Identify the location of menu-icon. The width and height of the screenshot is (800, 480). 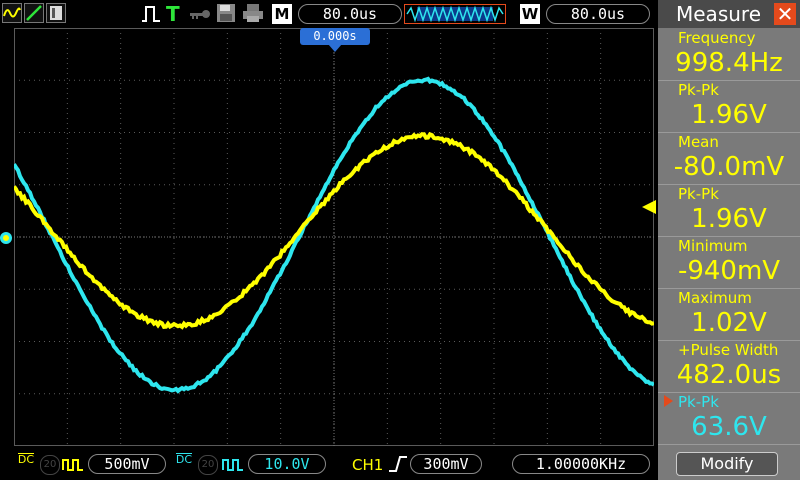
(56, 13).